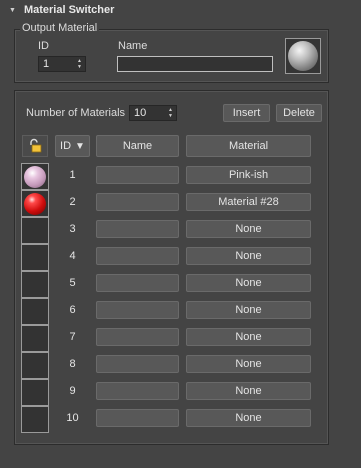 The image size is (361, 468). What do you see at coordinates (72, 256) in the screenshot?
I see `row-id: 4` at bounding box center [72, 256].